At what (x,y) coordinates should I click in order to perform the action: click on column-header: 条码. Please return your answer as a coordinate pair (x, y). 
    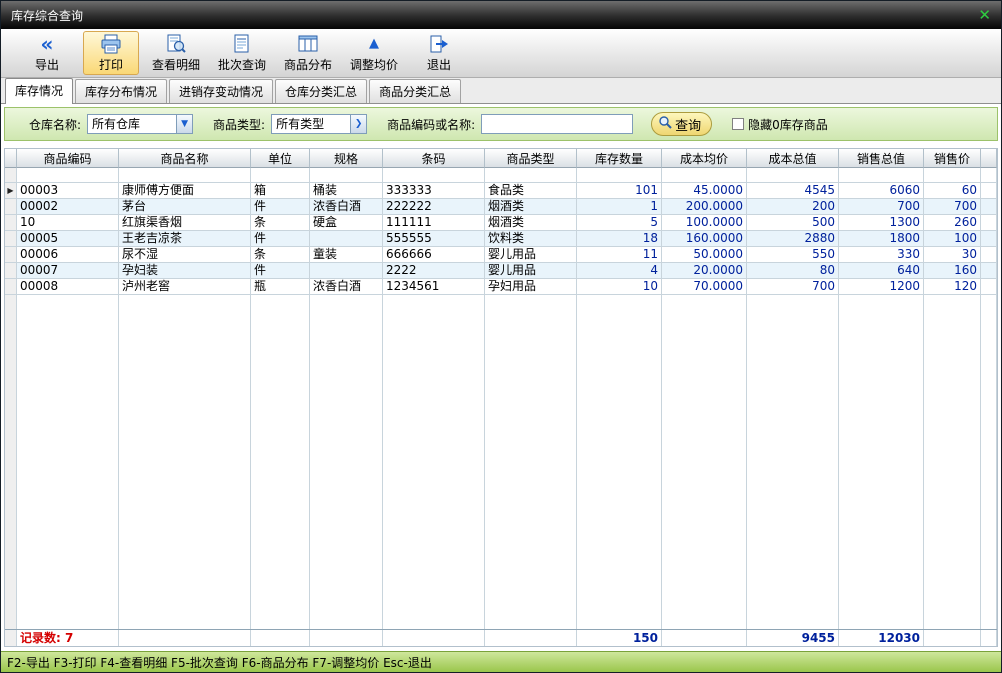
    Looking at the image, I should click on (434, 158).